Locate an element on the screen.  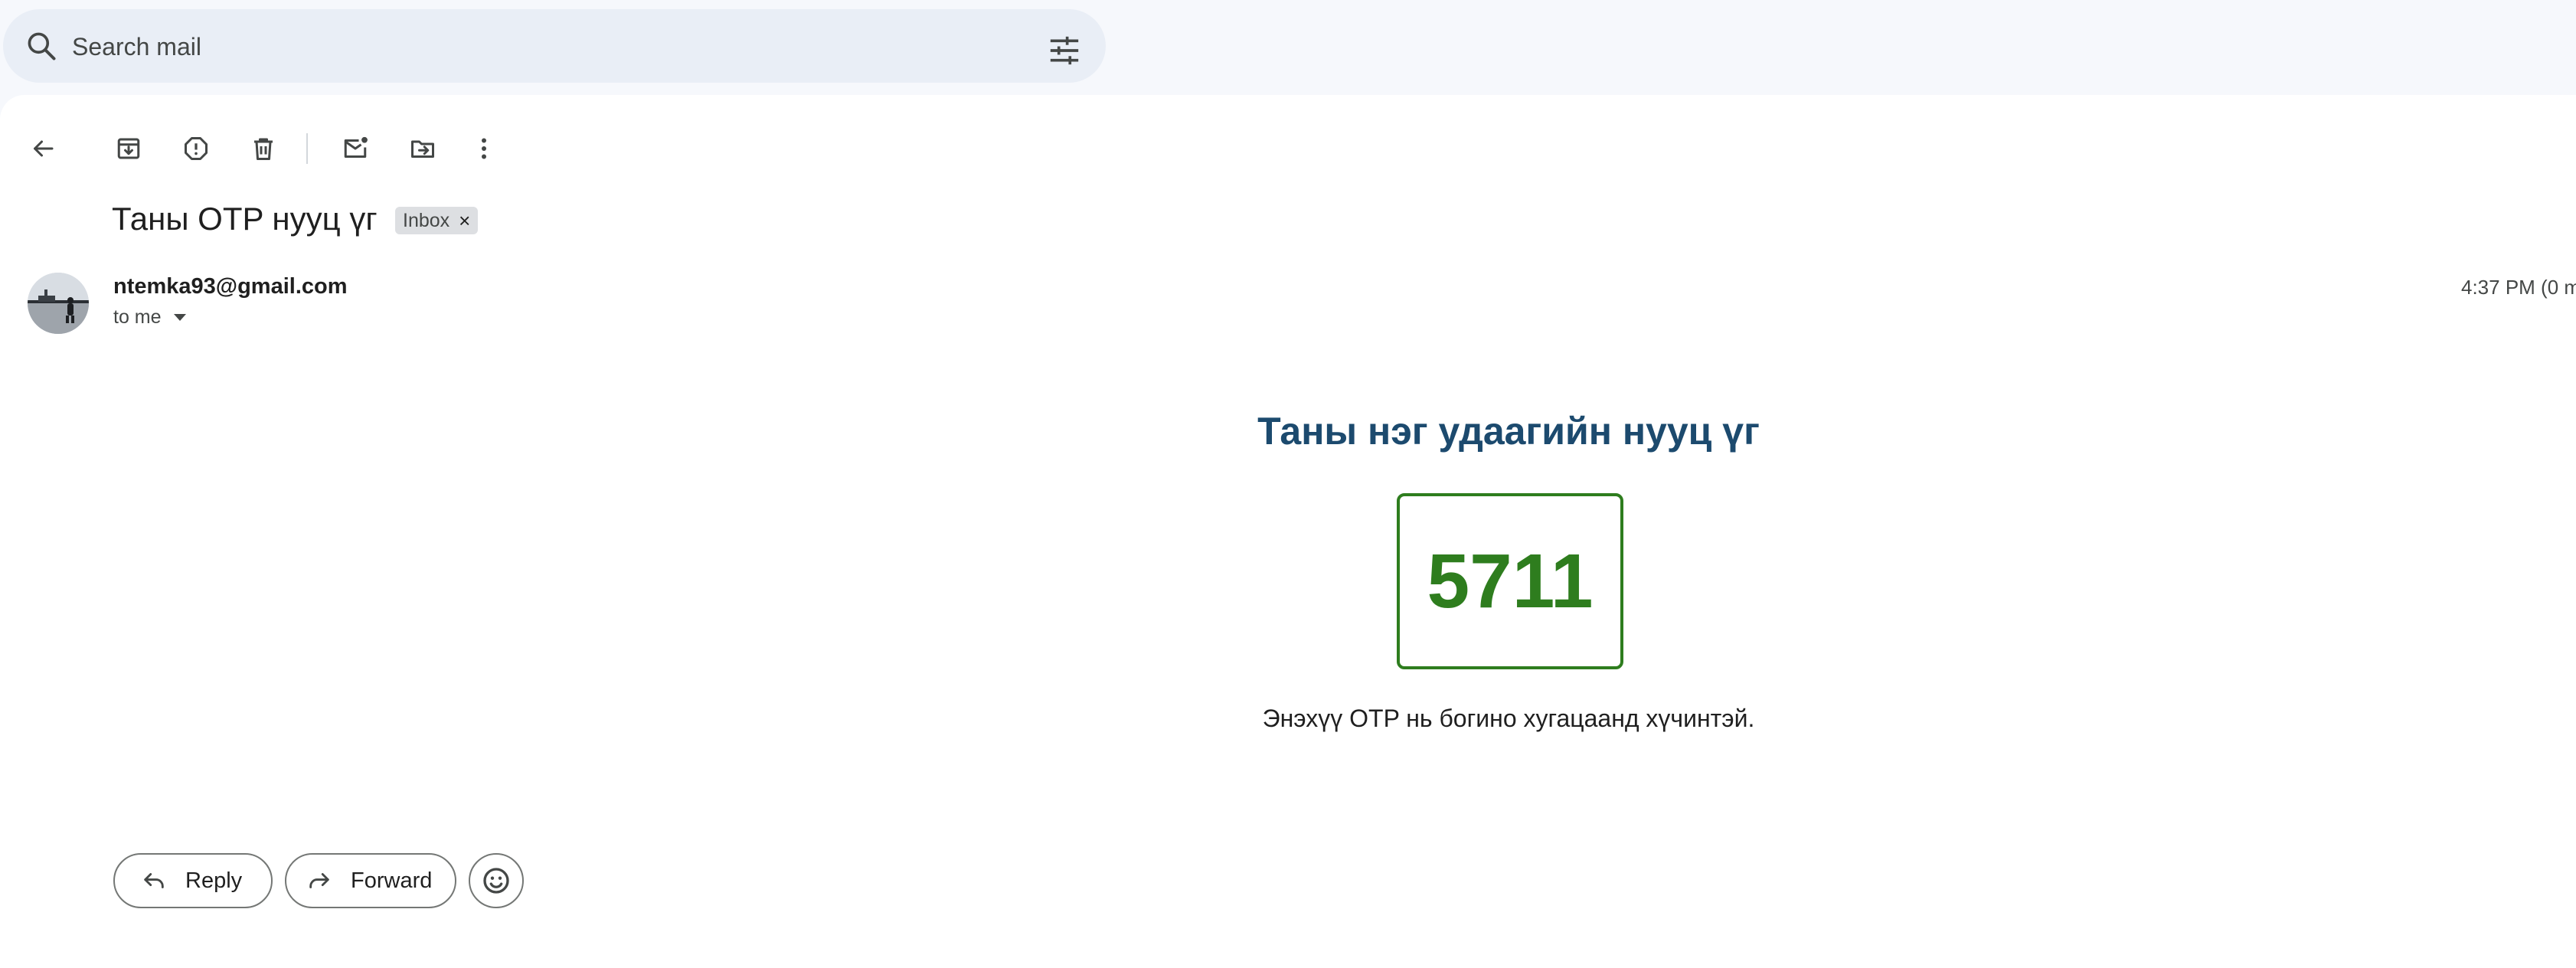
reply-button: Reply is located at coordinates (193, 880).